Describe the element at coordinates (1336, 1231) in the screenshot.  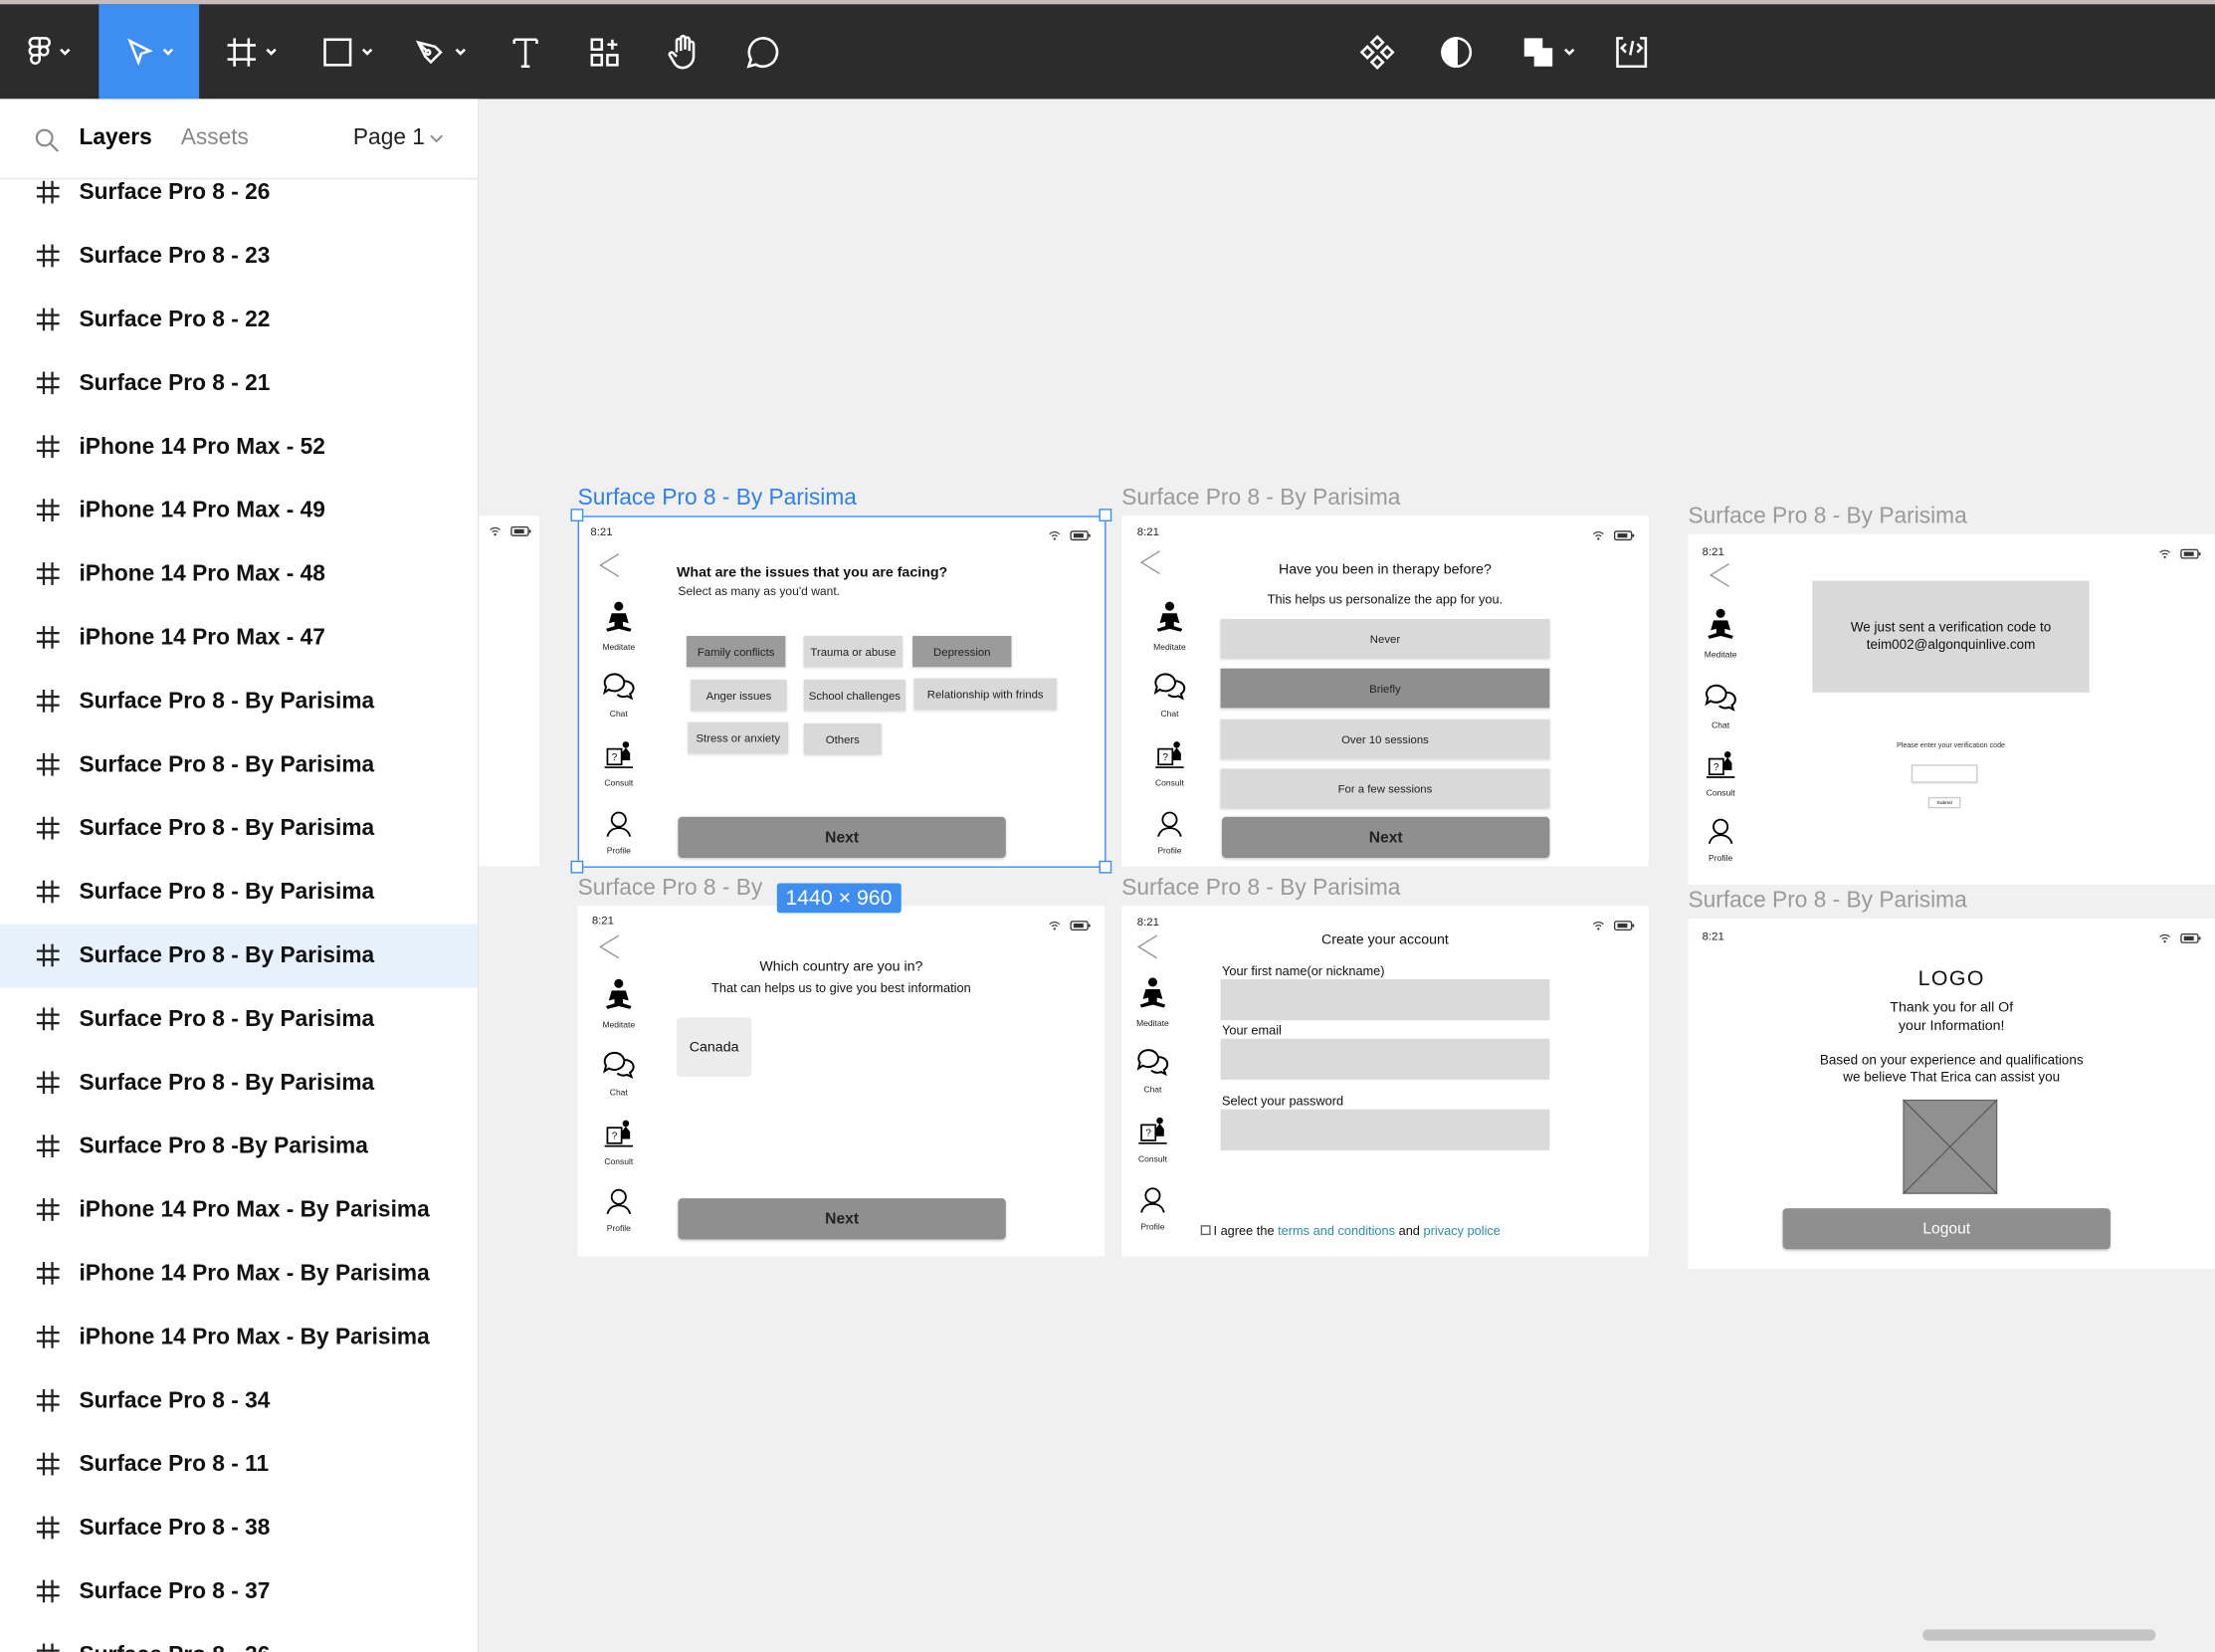
I see `terms-link: terms and conditions` at that location.